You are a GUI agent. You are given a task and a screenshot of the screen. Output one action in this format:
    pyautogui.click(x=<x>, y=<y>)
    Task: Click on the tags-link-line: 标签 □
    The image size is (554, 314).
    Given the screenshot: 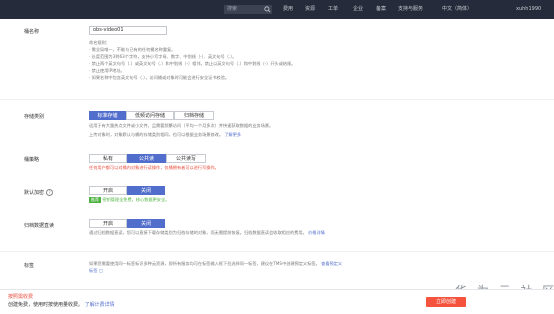 What is the action you would take?
    pyautogui.click(x=96, y=271)
    